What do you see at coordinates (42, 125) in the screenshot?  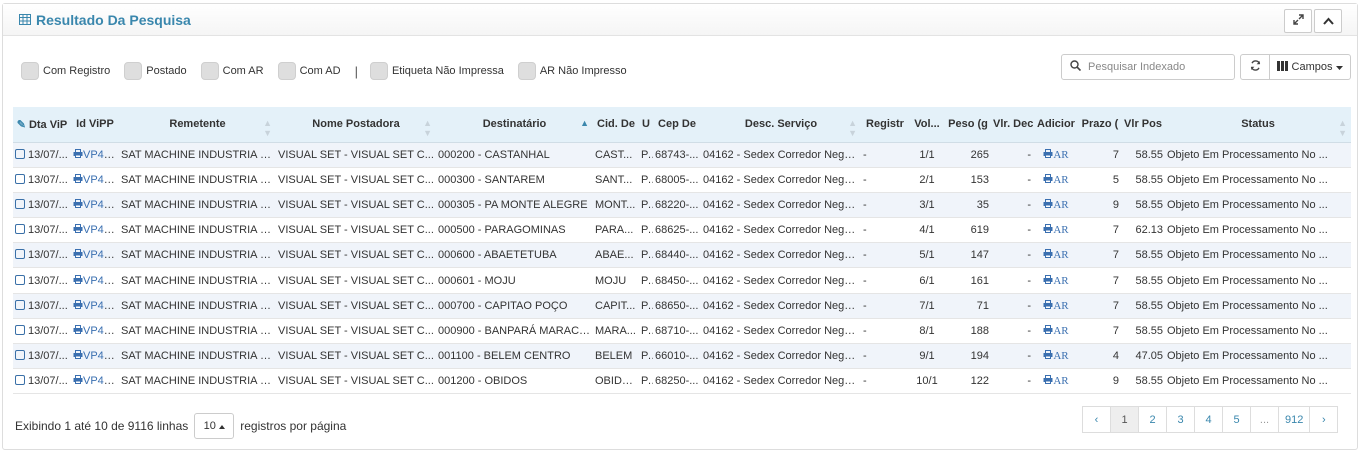 I see `column-header: ✎ Dta ViP` at bounding box center [42, 125].